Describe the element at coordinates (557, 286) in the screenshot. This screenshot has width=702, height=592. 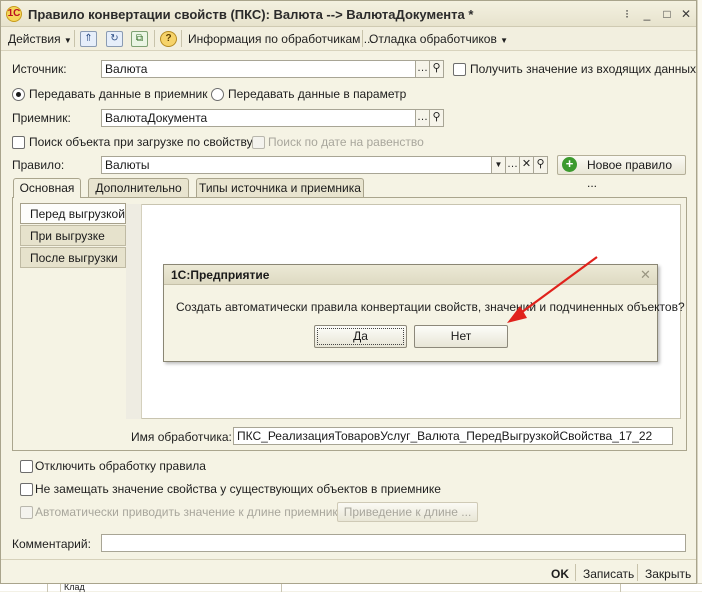
I see `arrow-shaft` at that location.